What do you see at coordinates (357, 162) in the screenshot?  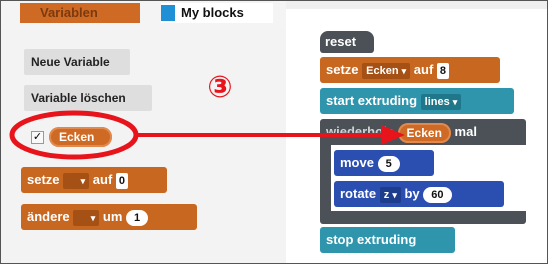 I see `move-label: move` at bounding box center [357, 162].